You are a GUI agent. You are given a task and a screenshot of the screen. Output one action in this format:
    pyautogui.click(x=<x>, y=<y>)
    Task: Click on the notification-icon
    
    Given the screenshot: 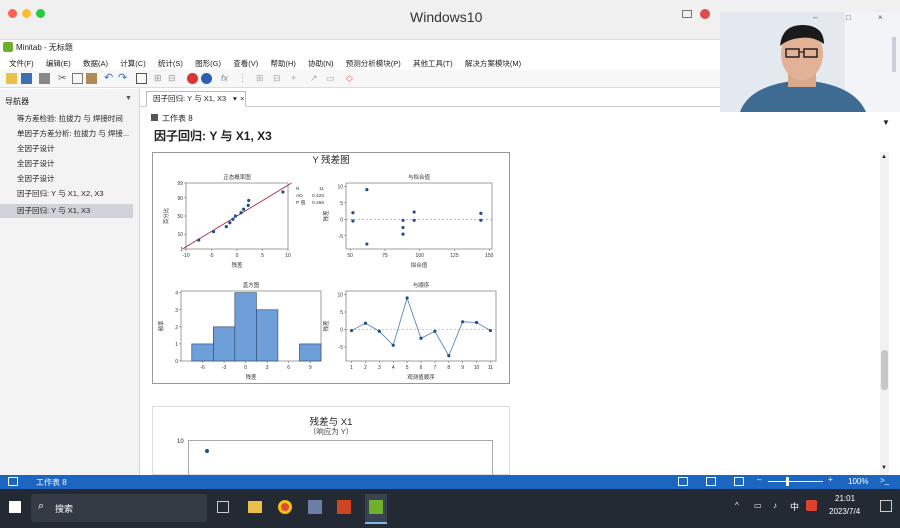 What is the action you would take?
    pyautogui.click(x=886, y=506)
    